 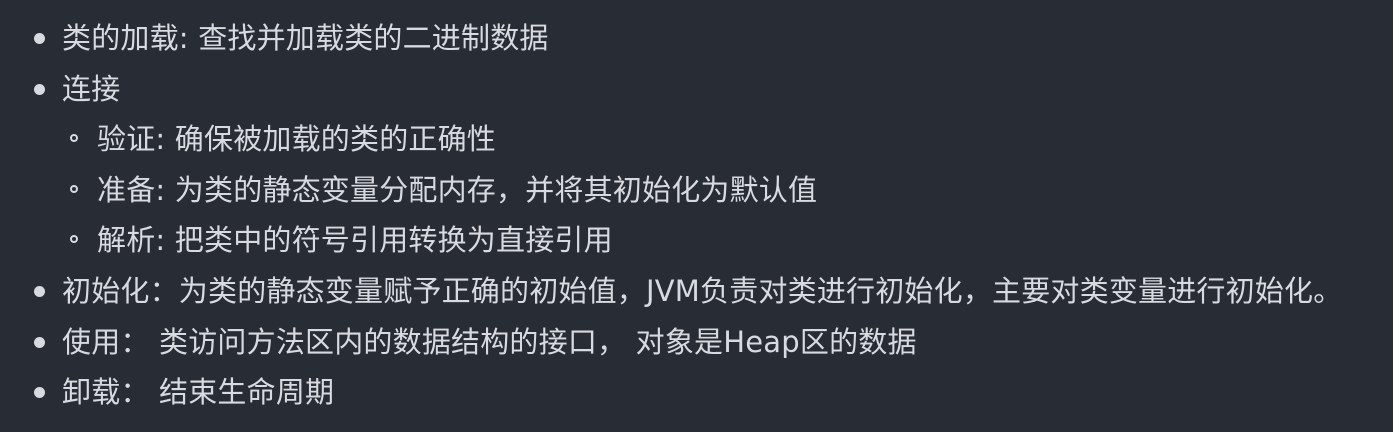 I want to click on list-item-loading: 类的加载: 查找并加载类的二进制数据, so click(x=696, y=38).